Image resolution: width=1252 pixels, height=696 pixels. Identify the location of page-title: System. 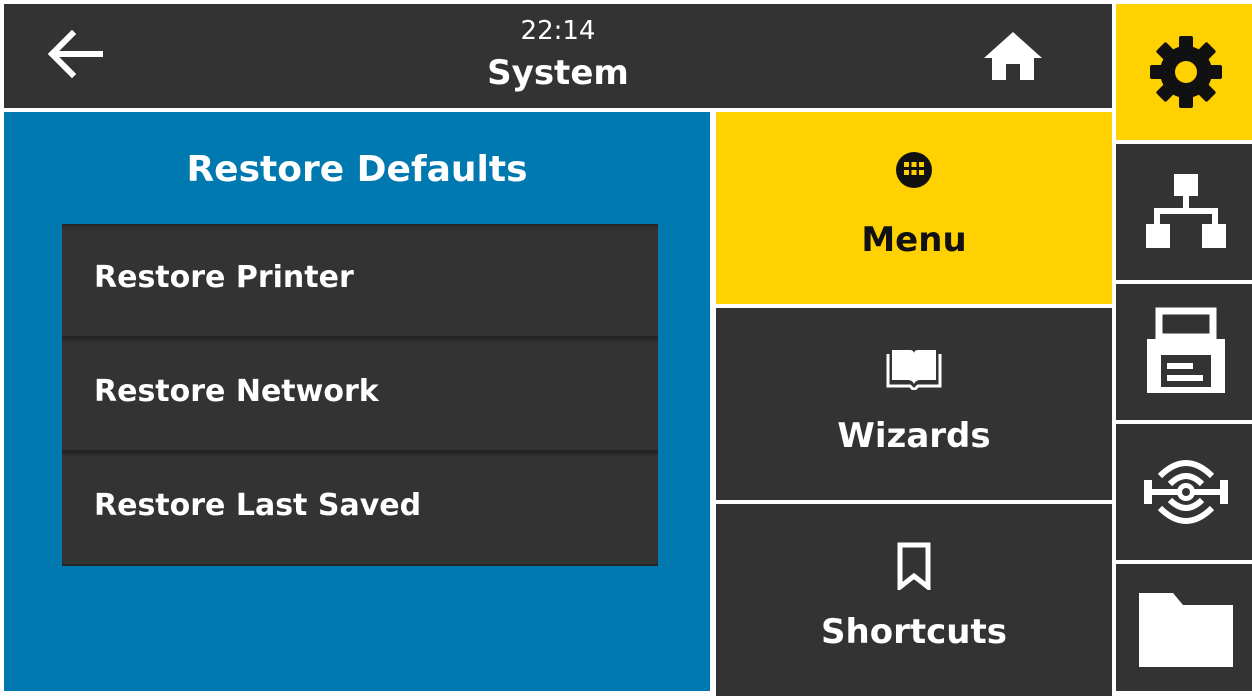
(558, 73).